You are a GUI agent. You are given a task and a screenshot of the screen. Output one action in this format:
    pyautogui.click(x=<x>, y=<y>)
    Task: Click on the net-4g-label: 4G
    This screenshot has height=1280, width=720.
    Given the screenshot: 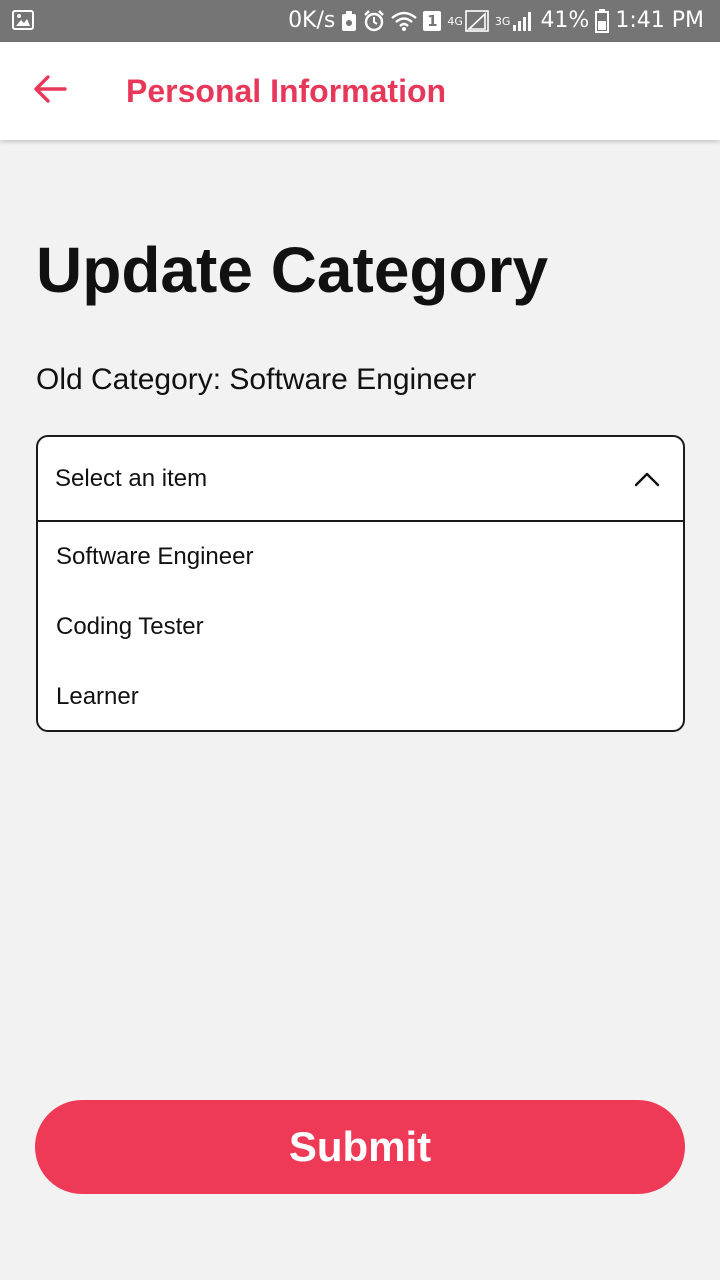 What is the action you would take?
    pyautogui.click(x=455, y=21)
    